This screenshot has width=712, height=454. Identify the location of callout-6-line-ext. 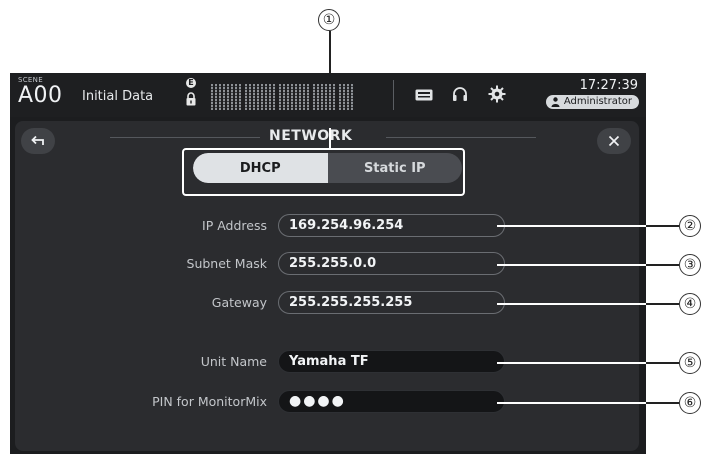
(662, 403).